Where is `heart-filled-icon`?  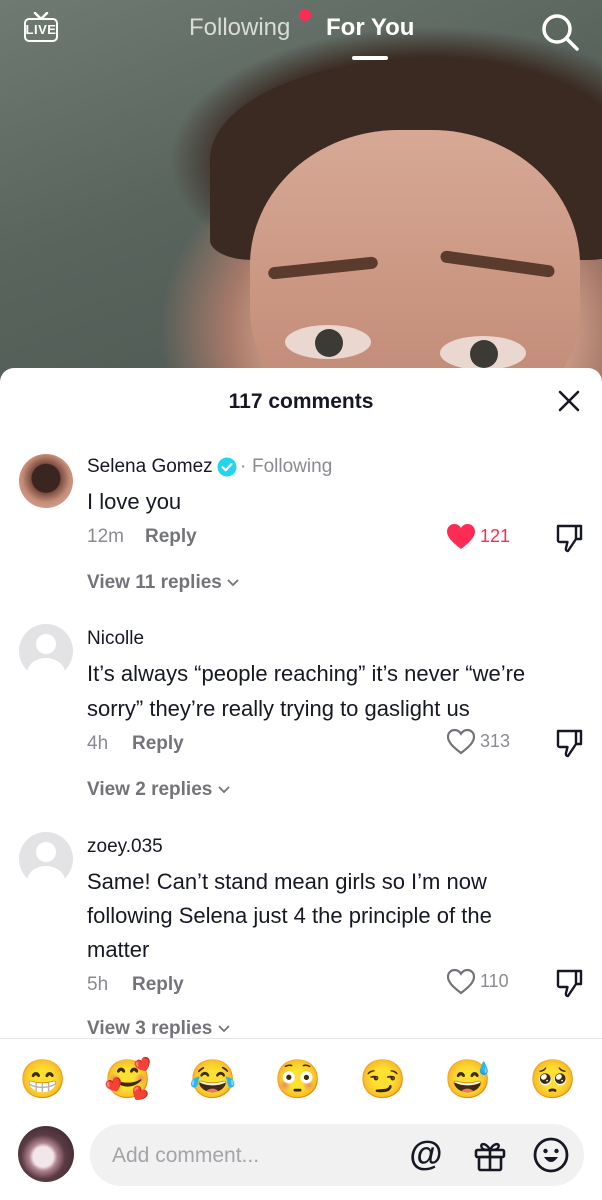
heart-filled-icon is located at coordinates (461, 536).